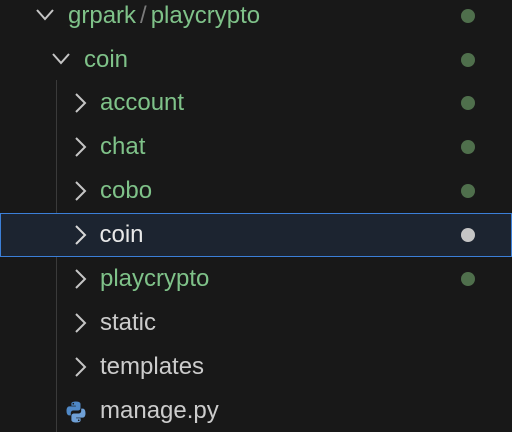 The width and height of the screenshot is (512, 432). What do you see at coordinates (256, 191) in the screenshot?
I see `tree-row-cobo: cobo` at bounding box center [256, 191].